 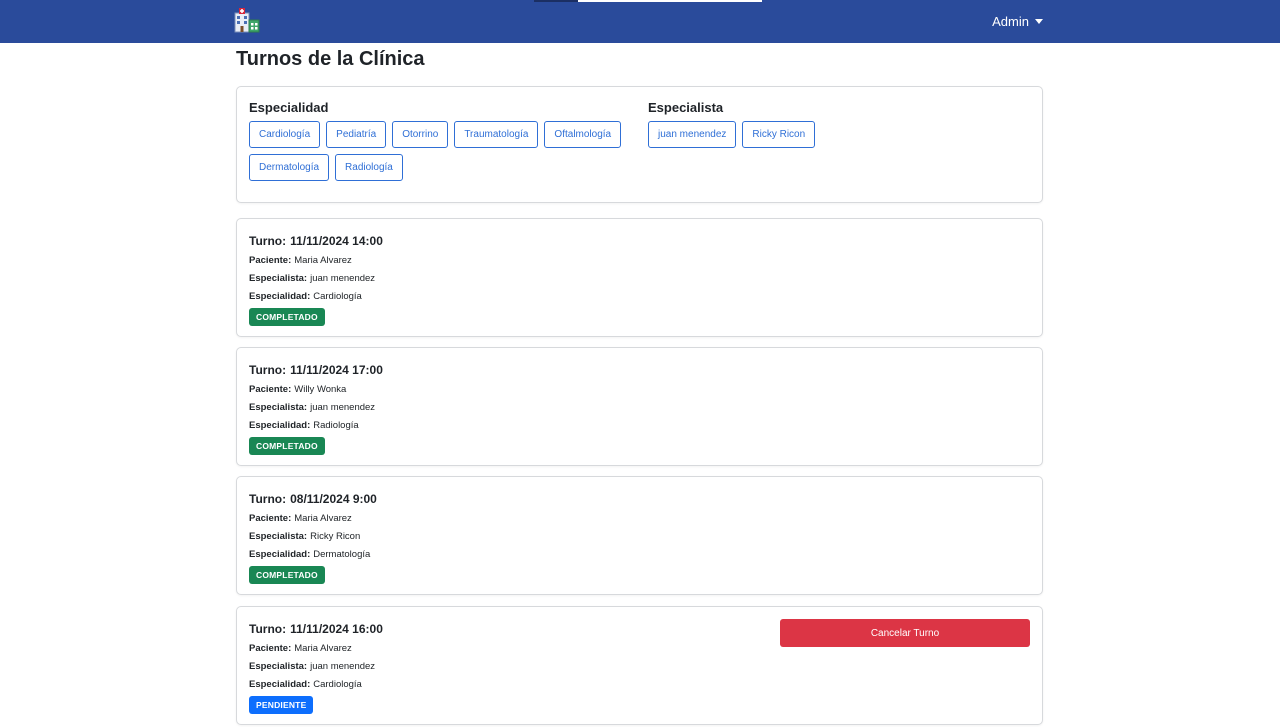 What do you see at coordinates (289, 167) in the screenshot?
I see `filter-specialty-dermatologia: Dermatología` at bounding box center [289, 167].